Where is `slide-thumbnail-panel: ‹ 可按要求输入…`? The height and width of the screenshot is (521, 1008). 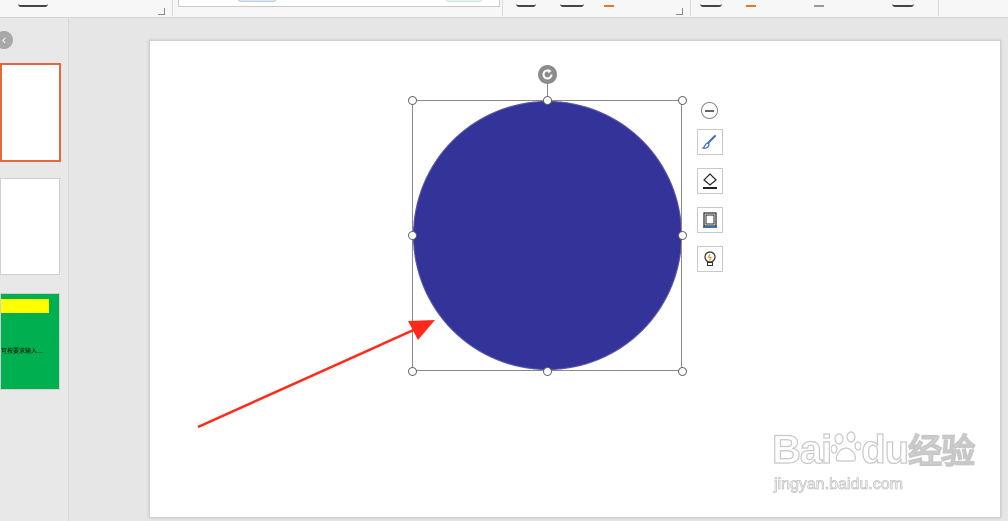
slide-thumbnail-panel: ‹ 可按要求输入… is located at coordinates (34, 269).